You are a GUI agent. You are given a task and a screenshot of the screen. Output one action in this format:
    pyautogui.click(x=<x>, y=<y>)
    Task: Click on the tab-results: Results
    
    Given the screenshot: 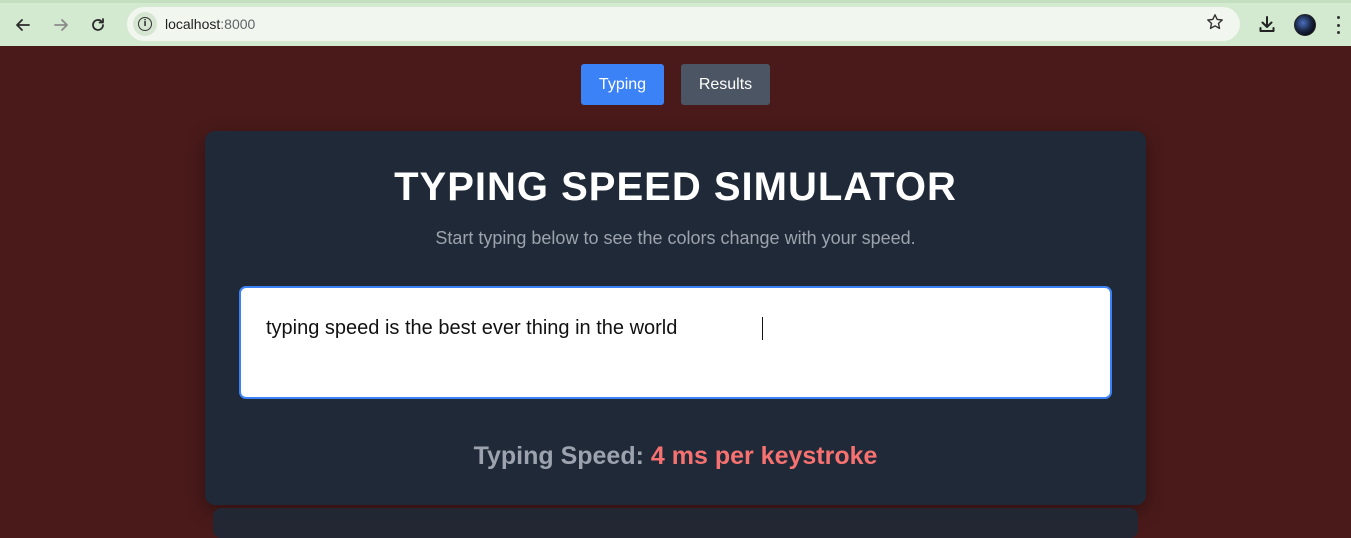 What is the action you would take?
    pyautogui.click(x=725, y=84)
    